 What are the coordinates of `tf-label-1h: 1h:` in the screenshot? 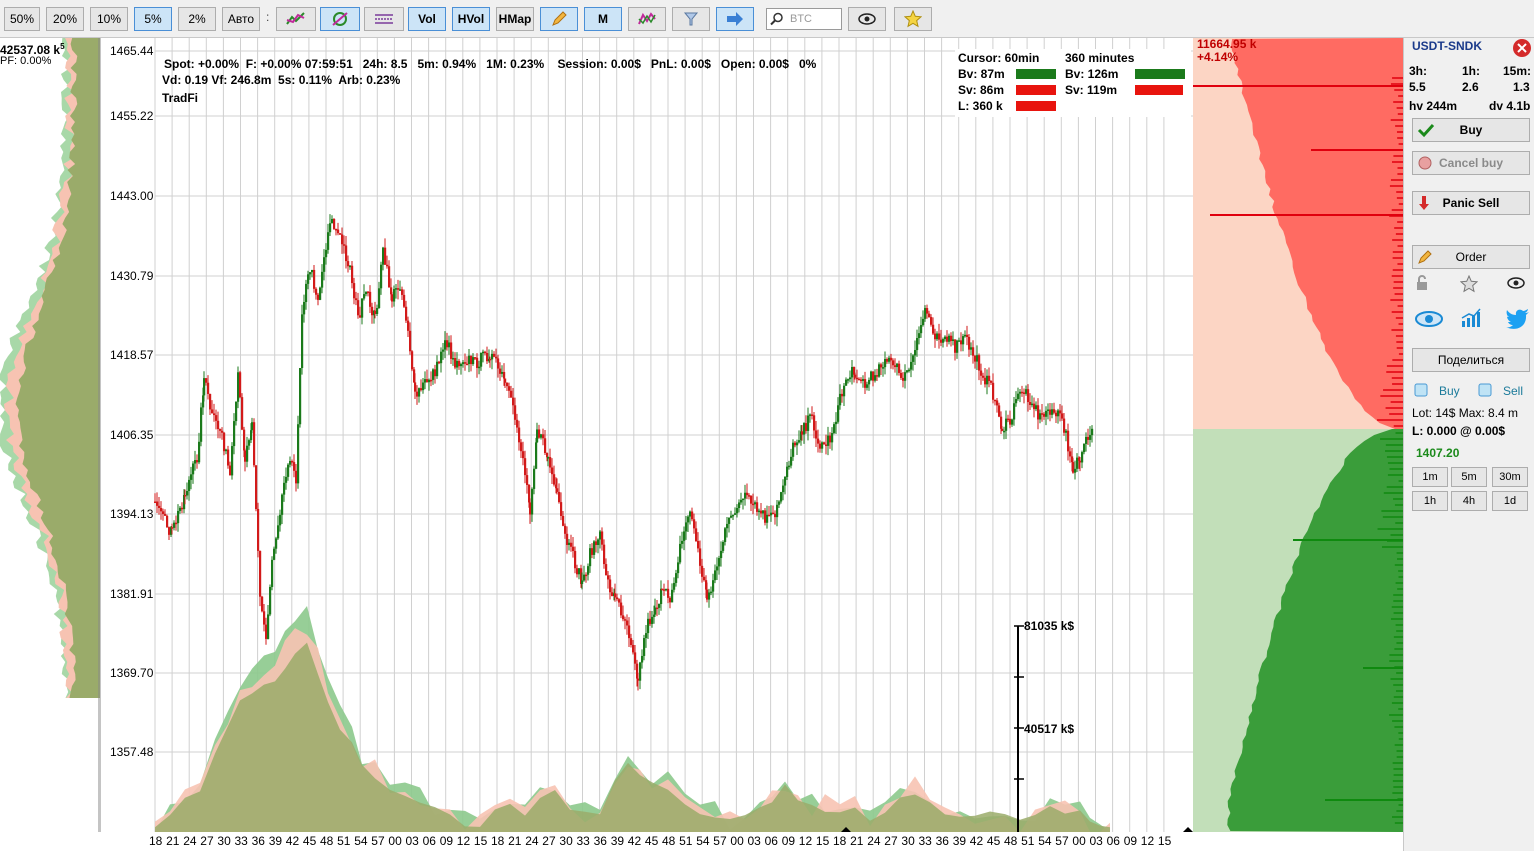 It's located at (1471, 71).